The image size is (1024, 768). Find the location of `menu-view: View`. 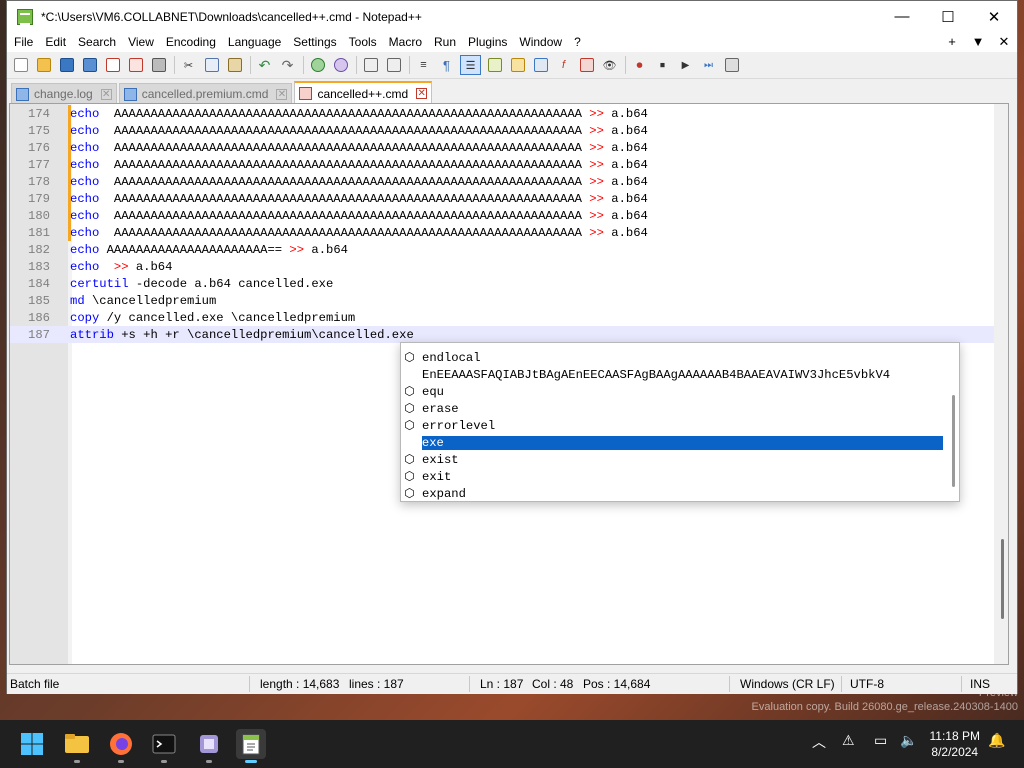

menu-view: View is located at coordinates (141, 42).